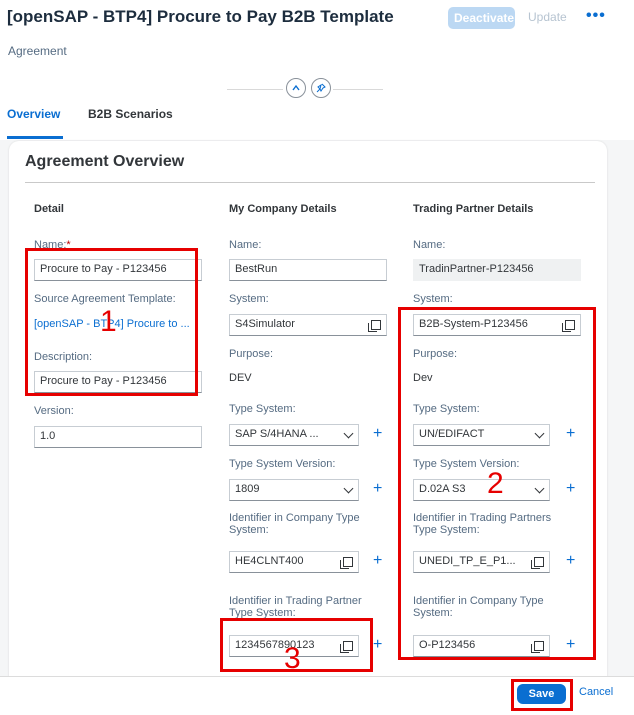  I want to click on cancel-button: Cancel, so click(596, 692).